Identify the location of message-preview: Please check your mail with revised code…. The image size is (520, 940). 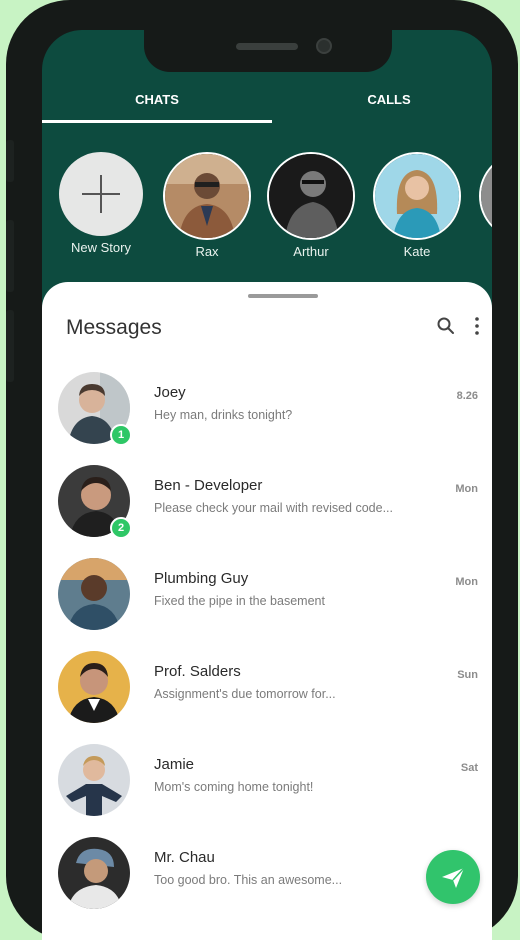
(273, 508).